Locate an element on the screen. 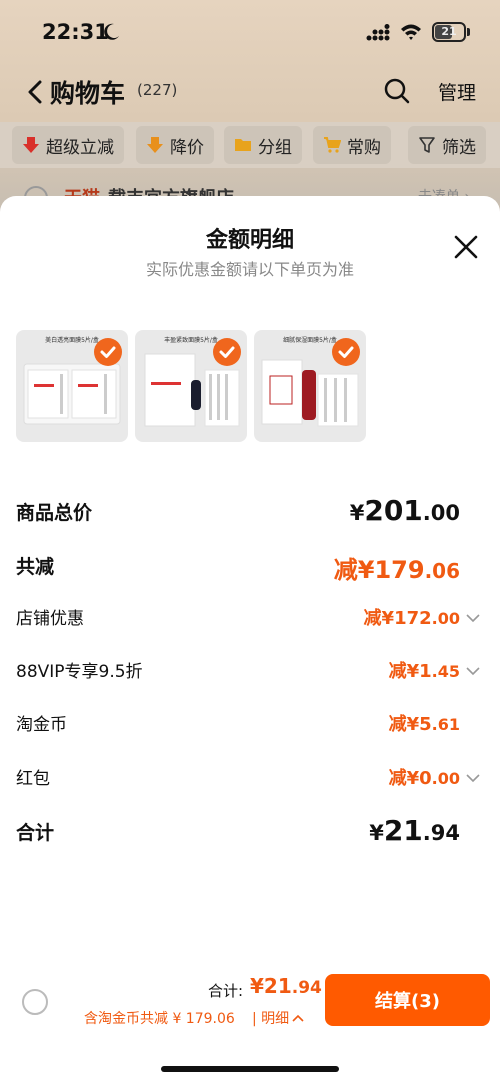  search-icon is located at coordinates (397, 91).